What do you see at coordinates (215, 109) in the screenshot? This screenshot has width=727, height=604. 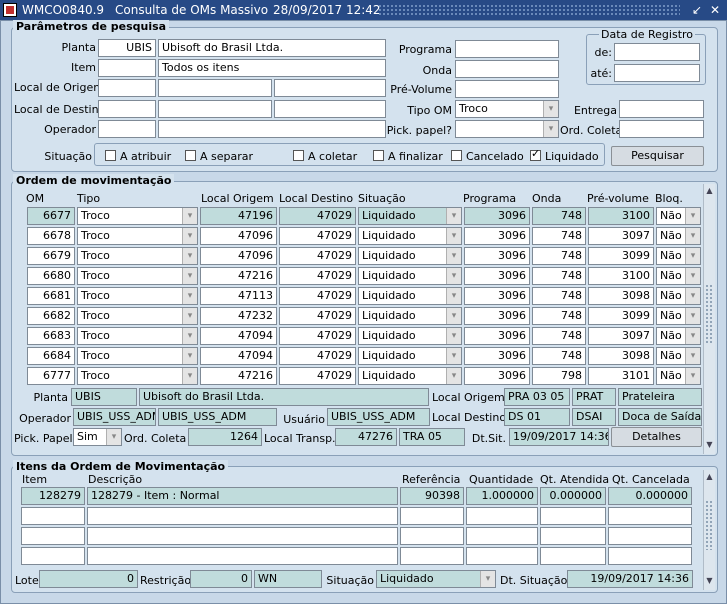 I see `local-destino-name-field` at bounding box center [215, 109].